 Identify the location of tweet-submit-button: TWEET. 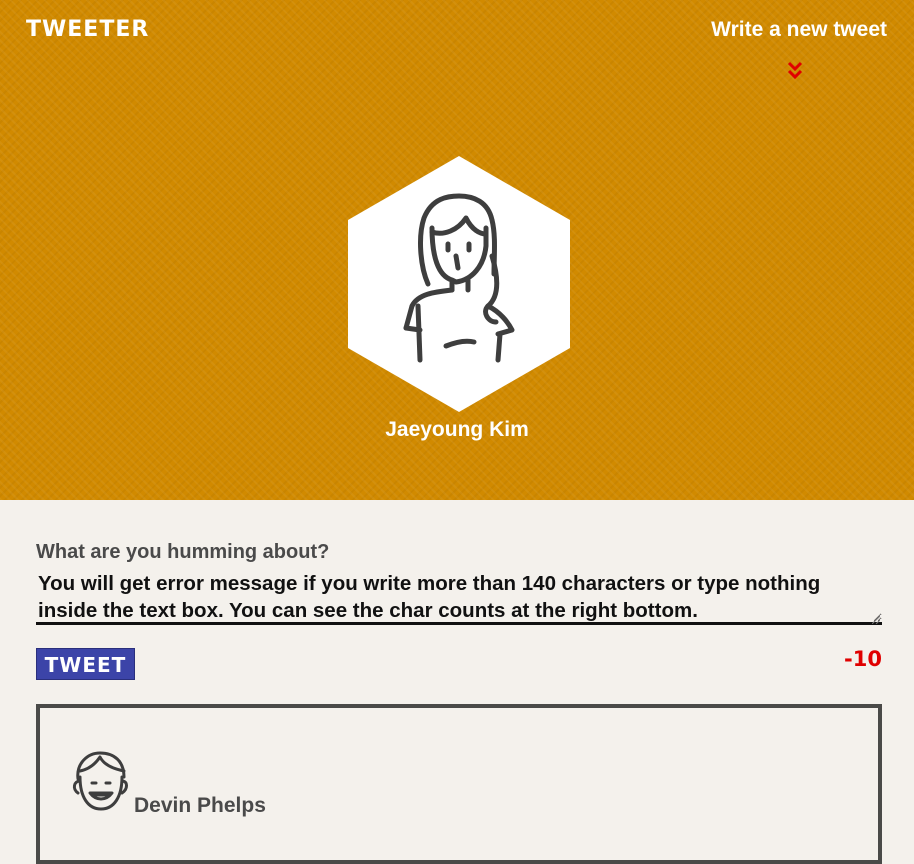
(85, 664).